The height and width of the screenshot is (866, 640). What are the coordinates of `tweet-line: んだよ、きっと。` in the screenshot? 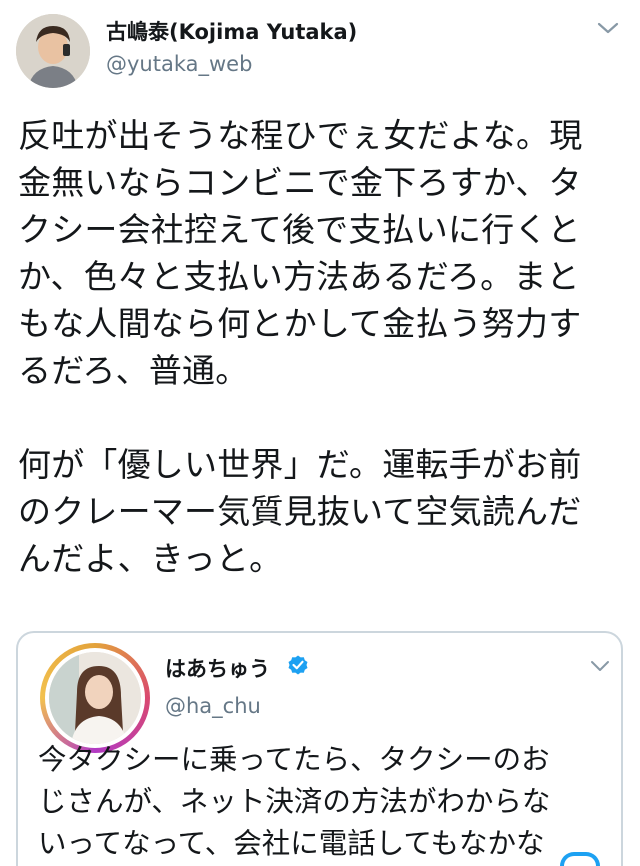 It's located at (150, 558).